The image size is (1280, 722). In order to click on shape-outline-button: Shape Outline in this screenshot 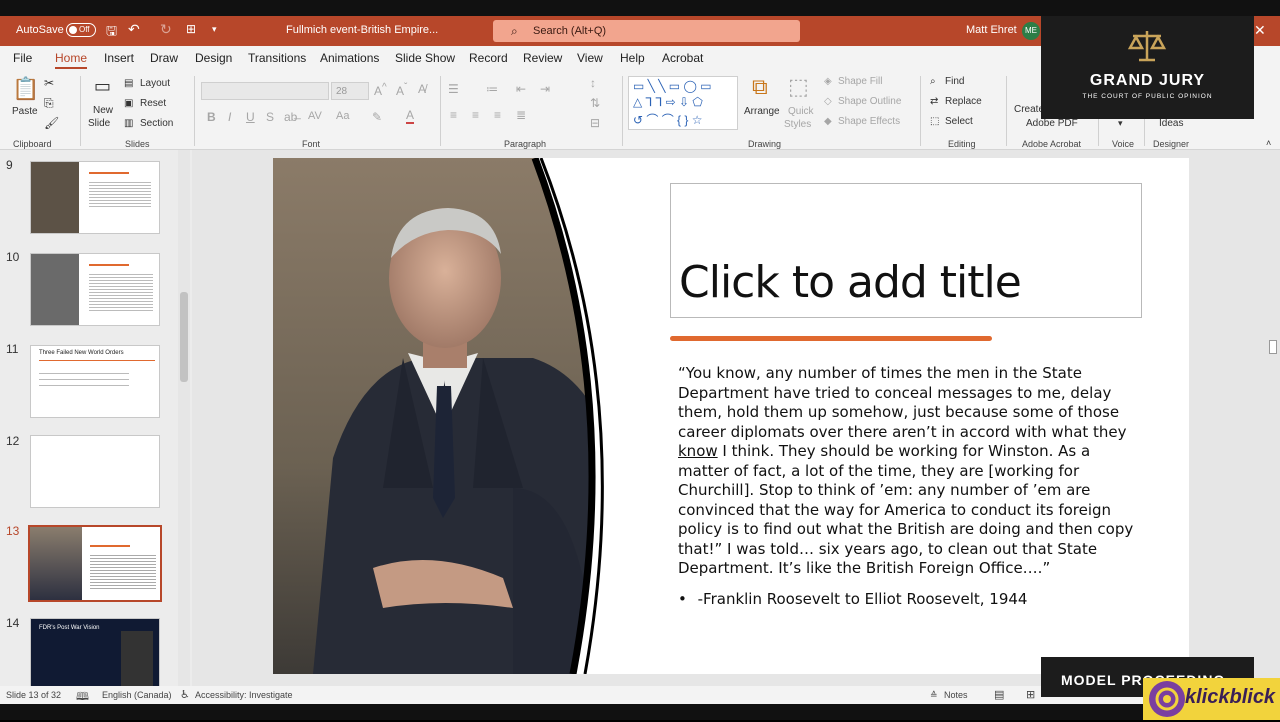, I will do `click(869, 101)`.